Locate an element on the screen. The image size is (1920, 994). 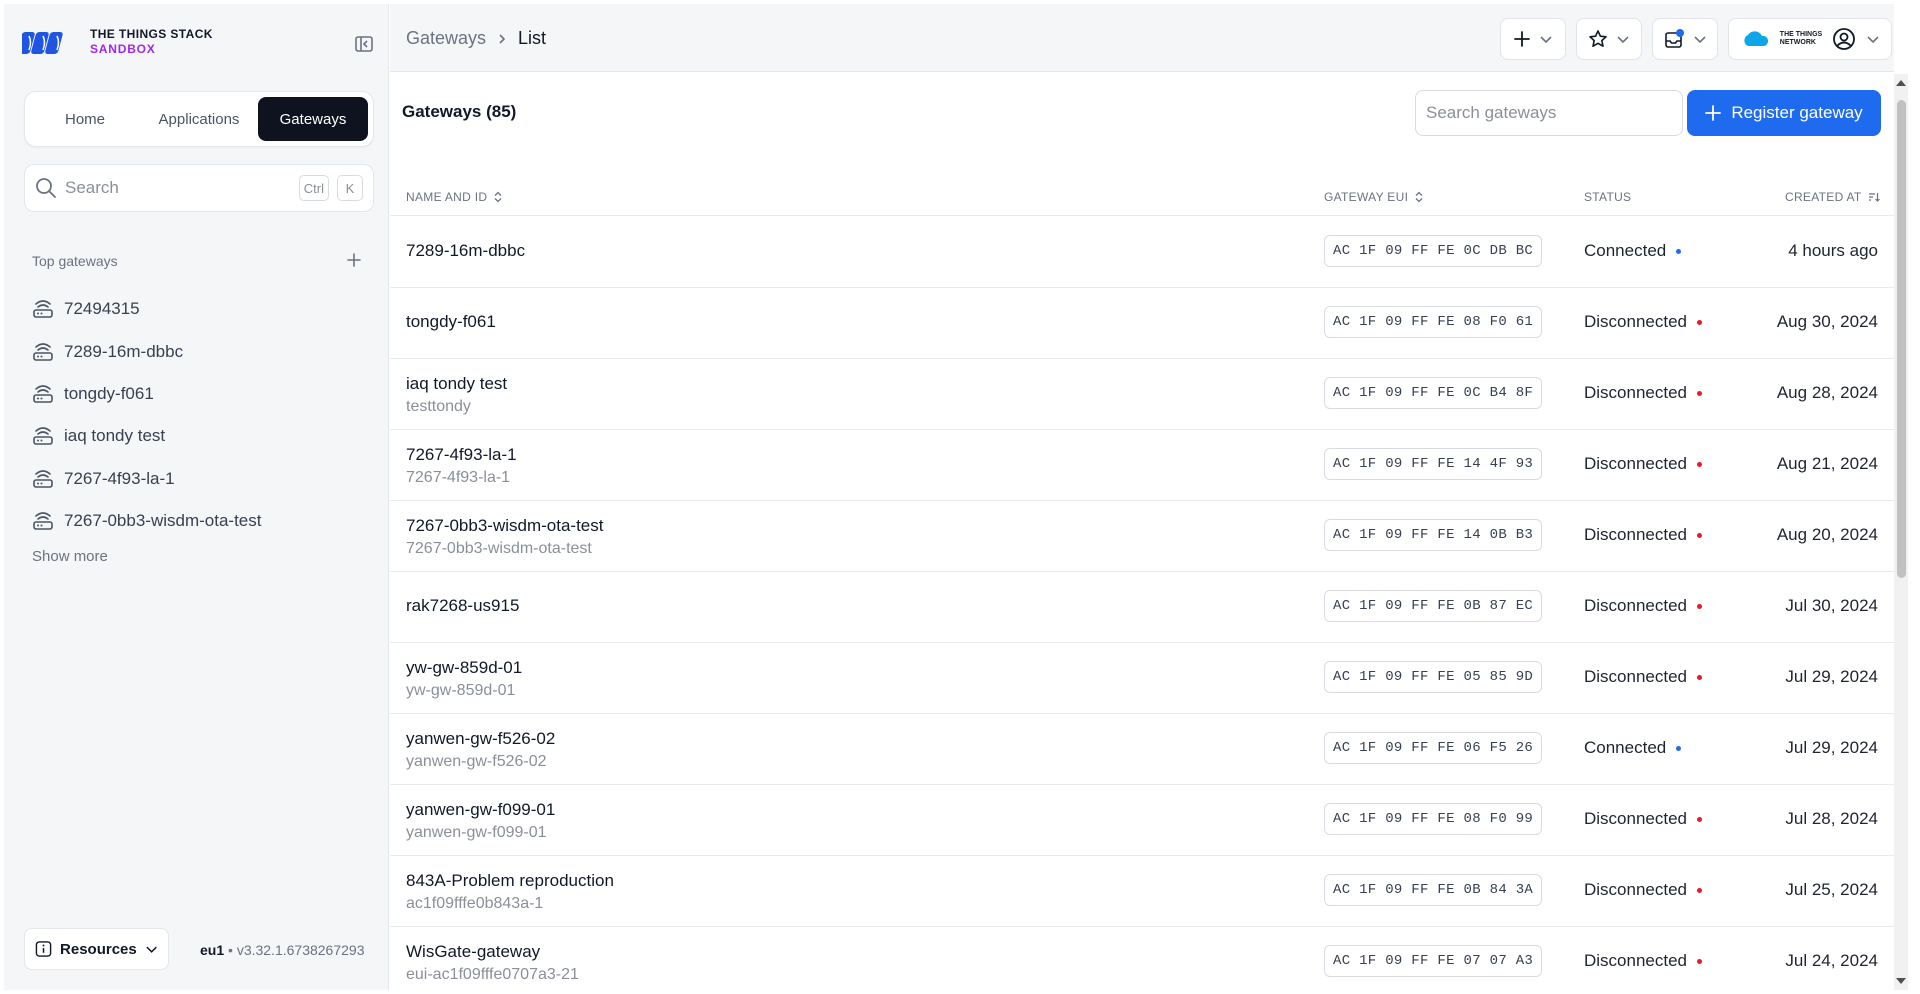
column-name: NAME AND ID is located at coordinates (454, 197).